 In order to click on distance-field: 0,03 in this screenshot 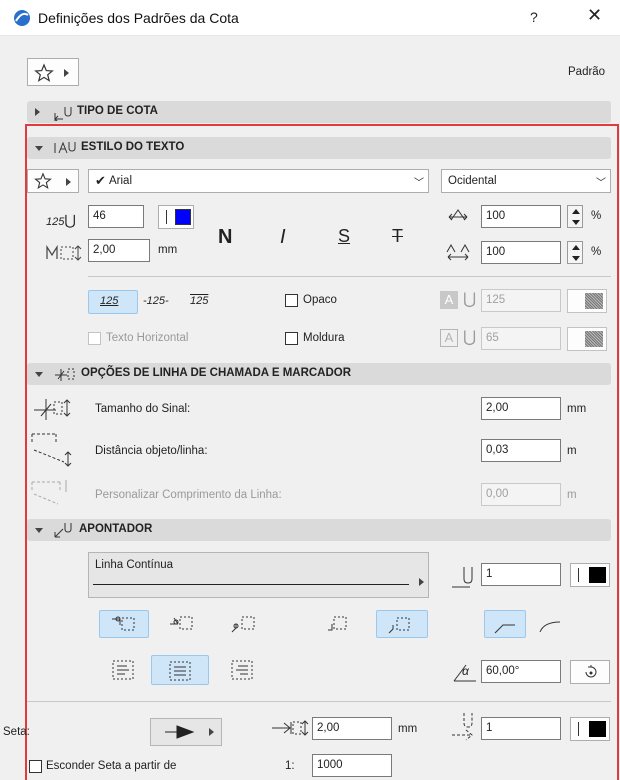, I will do `click(521, 450)`.